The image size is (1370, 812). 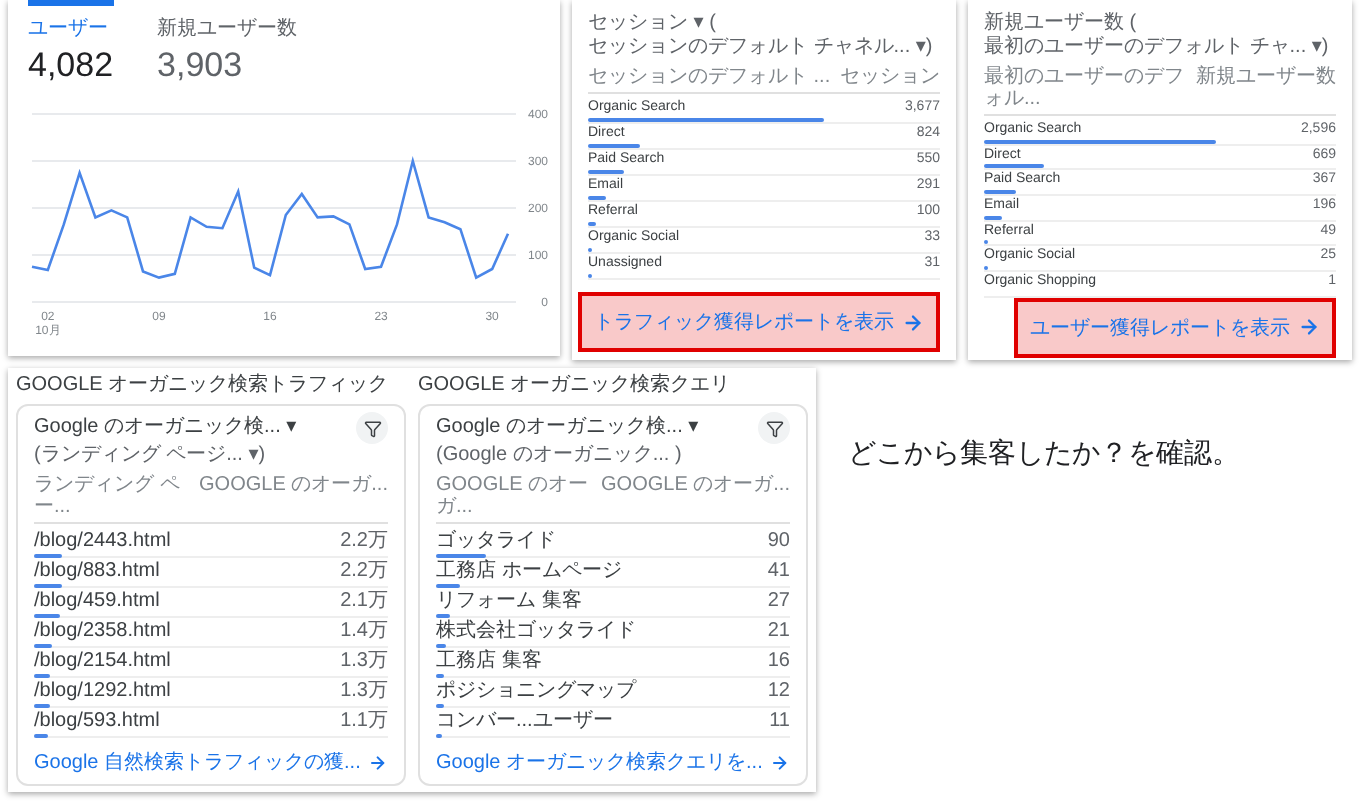 What do you see at coordinates (778, 601) in the screenshot?
I see `row-value: 27` at bounding box center [778, 601].